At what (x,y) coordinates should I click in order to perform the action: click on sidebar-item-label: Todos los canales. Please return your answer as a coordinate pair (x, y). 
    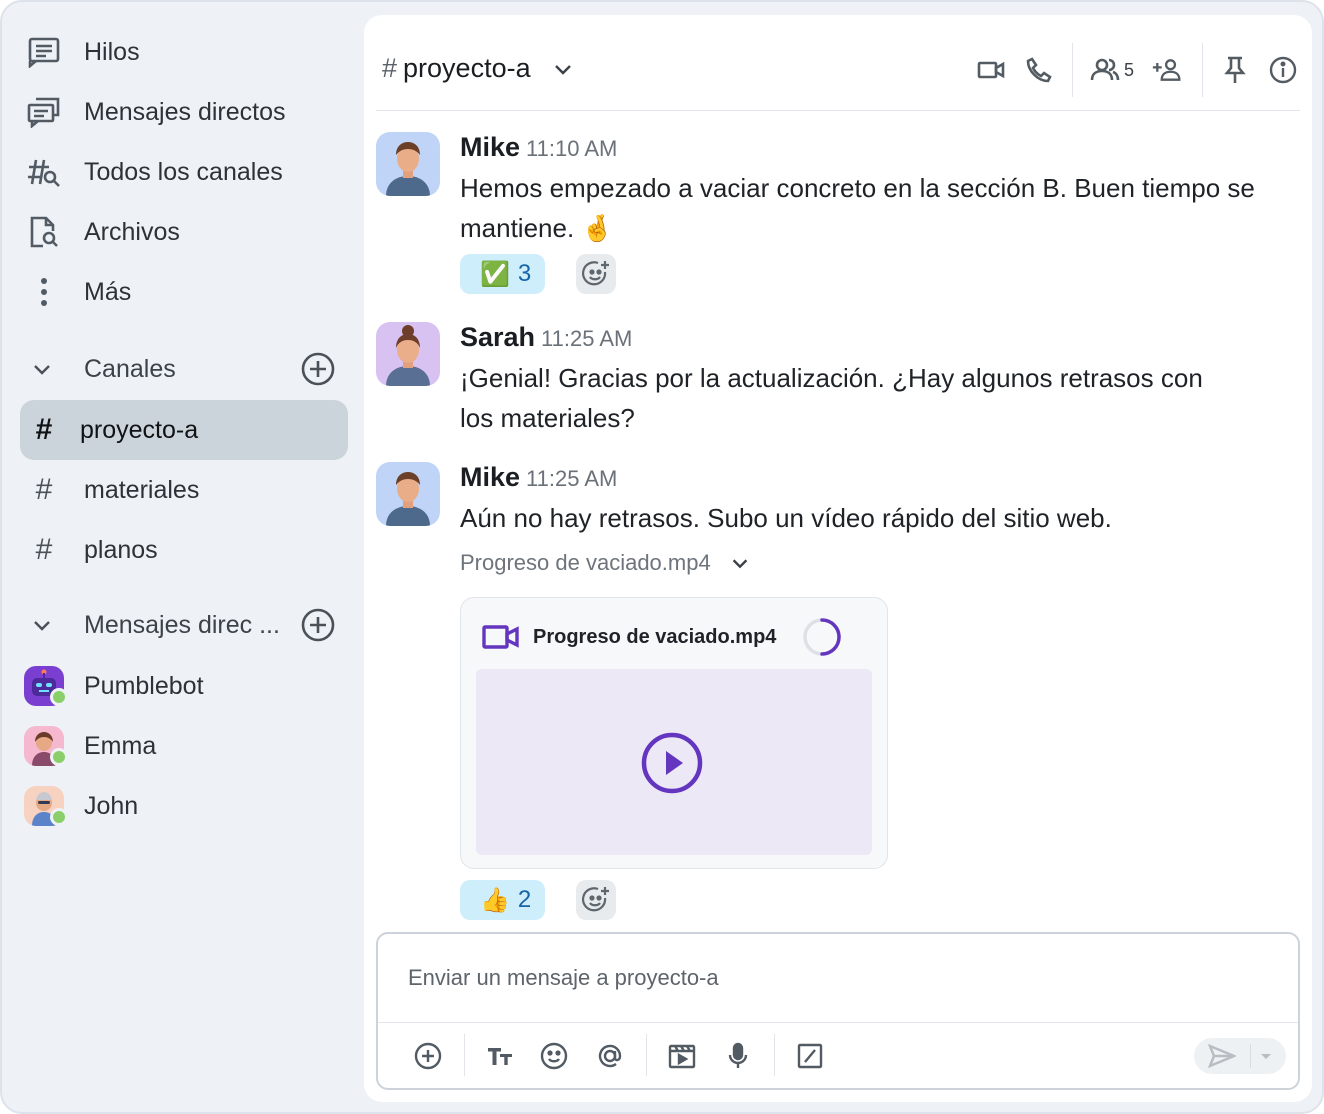
    Looking at the image, I should click on (183, 171).